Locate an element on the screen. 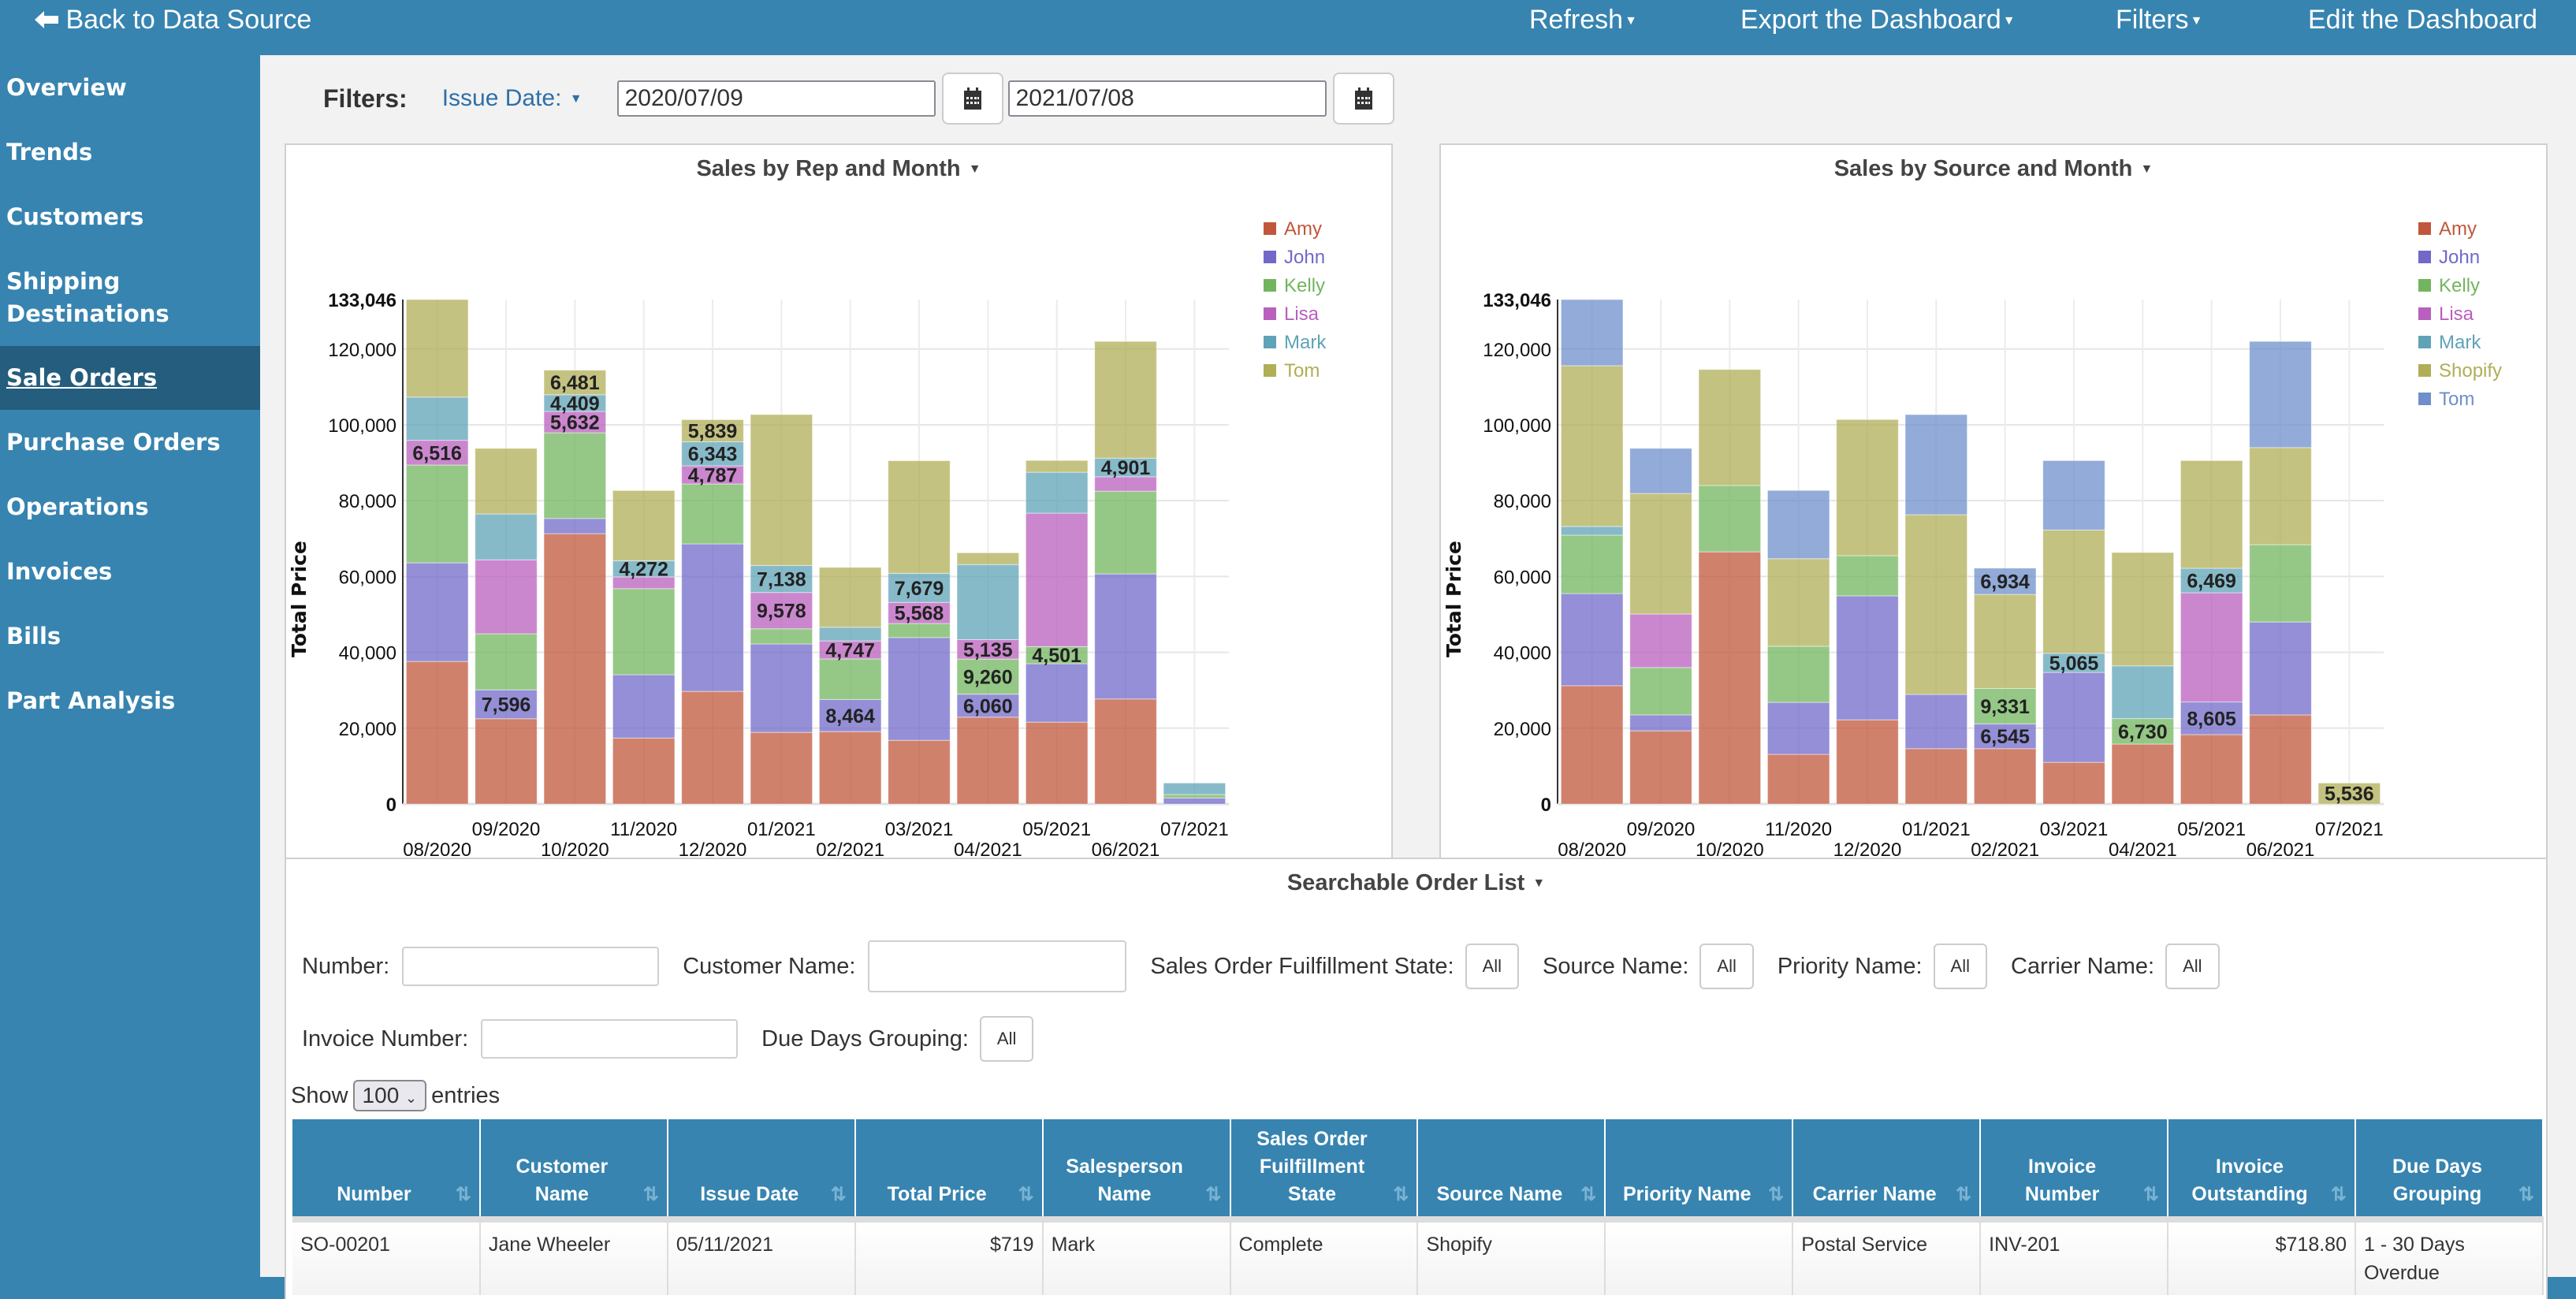 This screenshot has width=2576, height=1299. column-header: Number ⇅ is located at coordinates (386, 1171).